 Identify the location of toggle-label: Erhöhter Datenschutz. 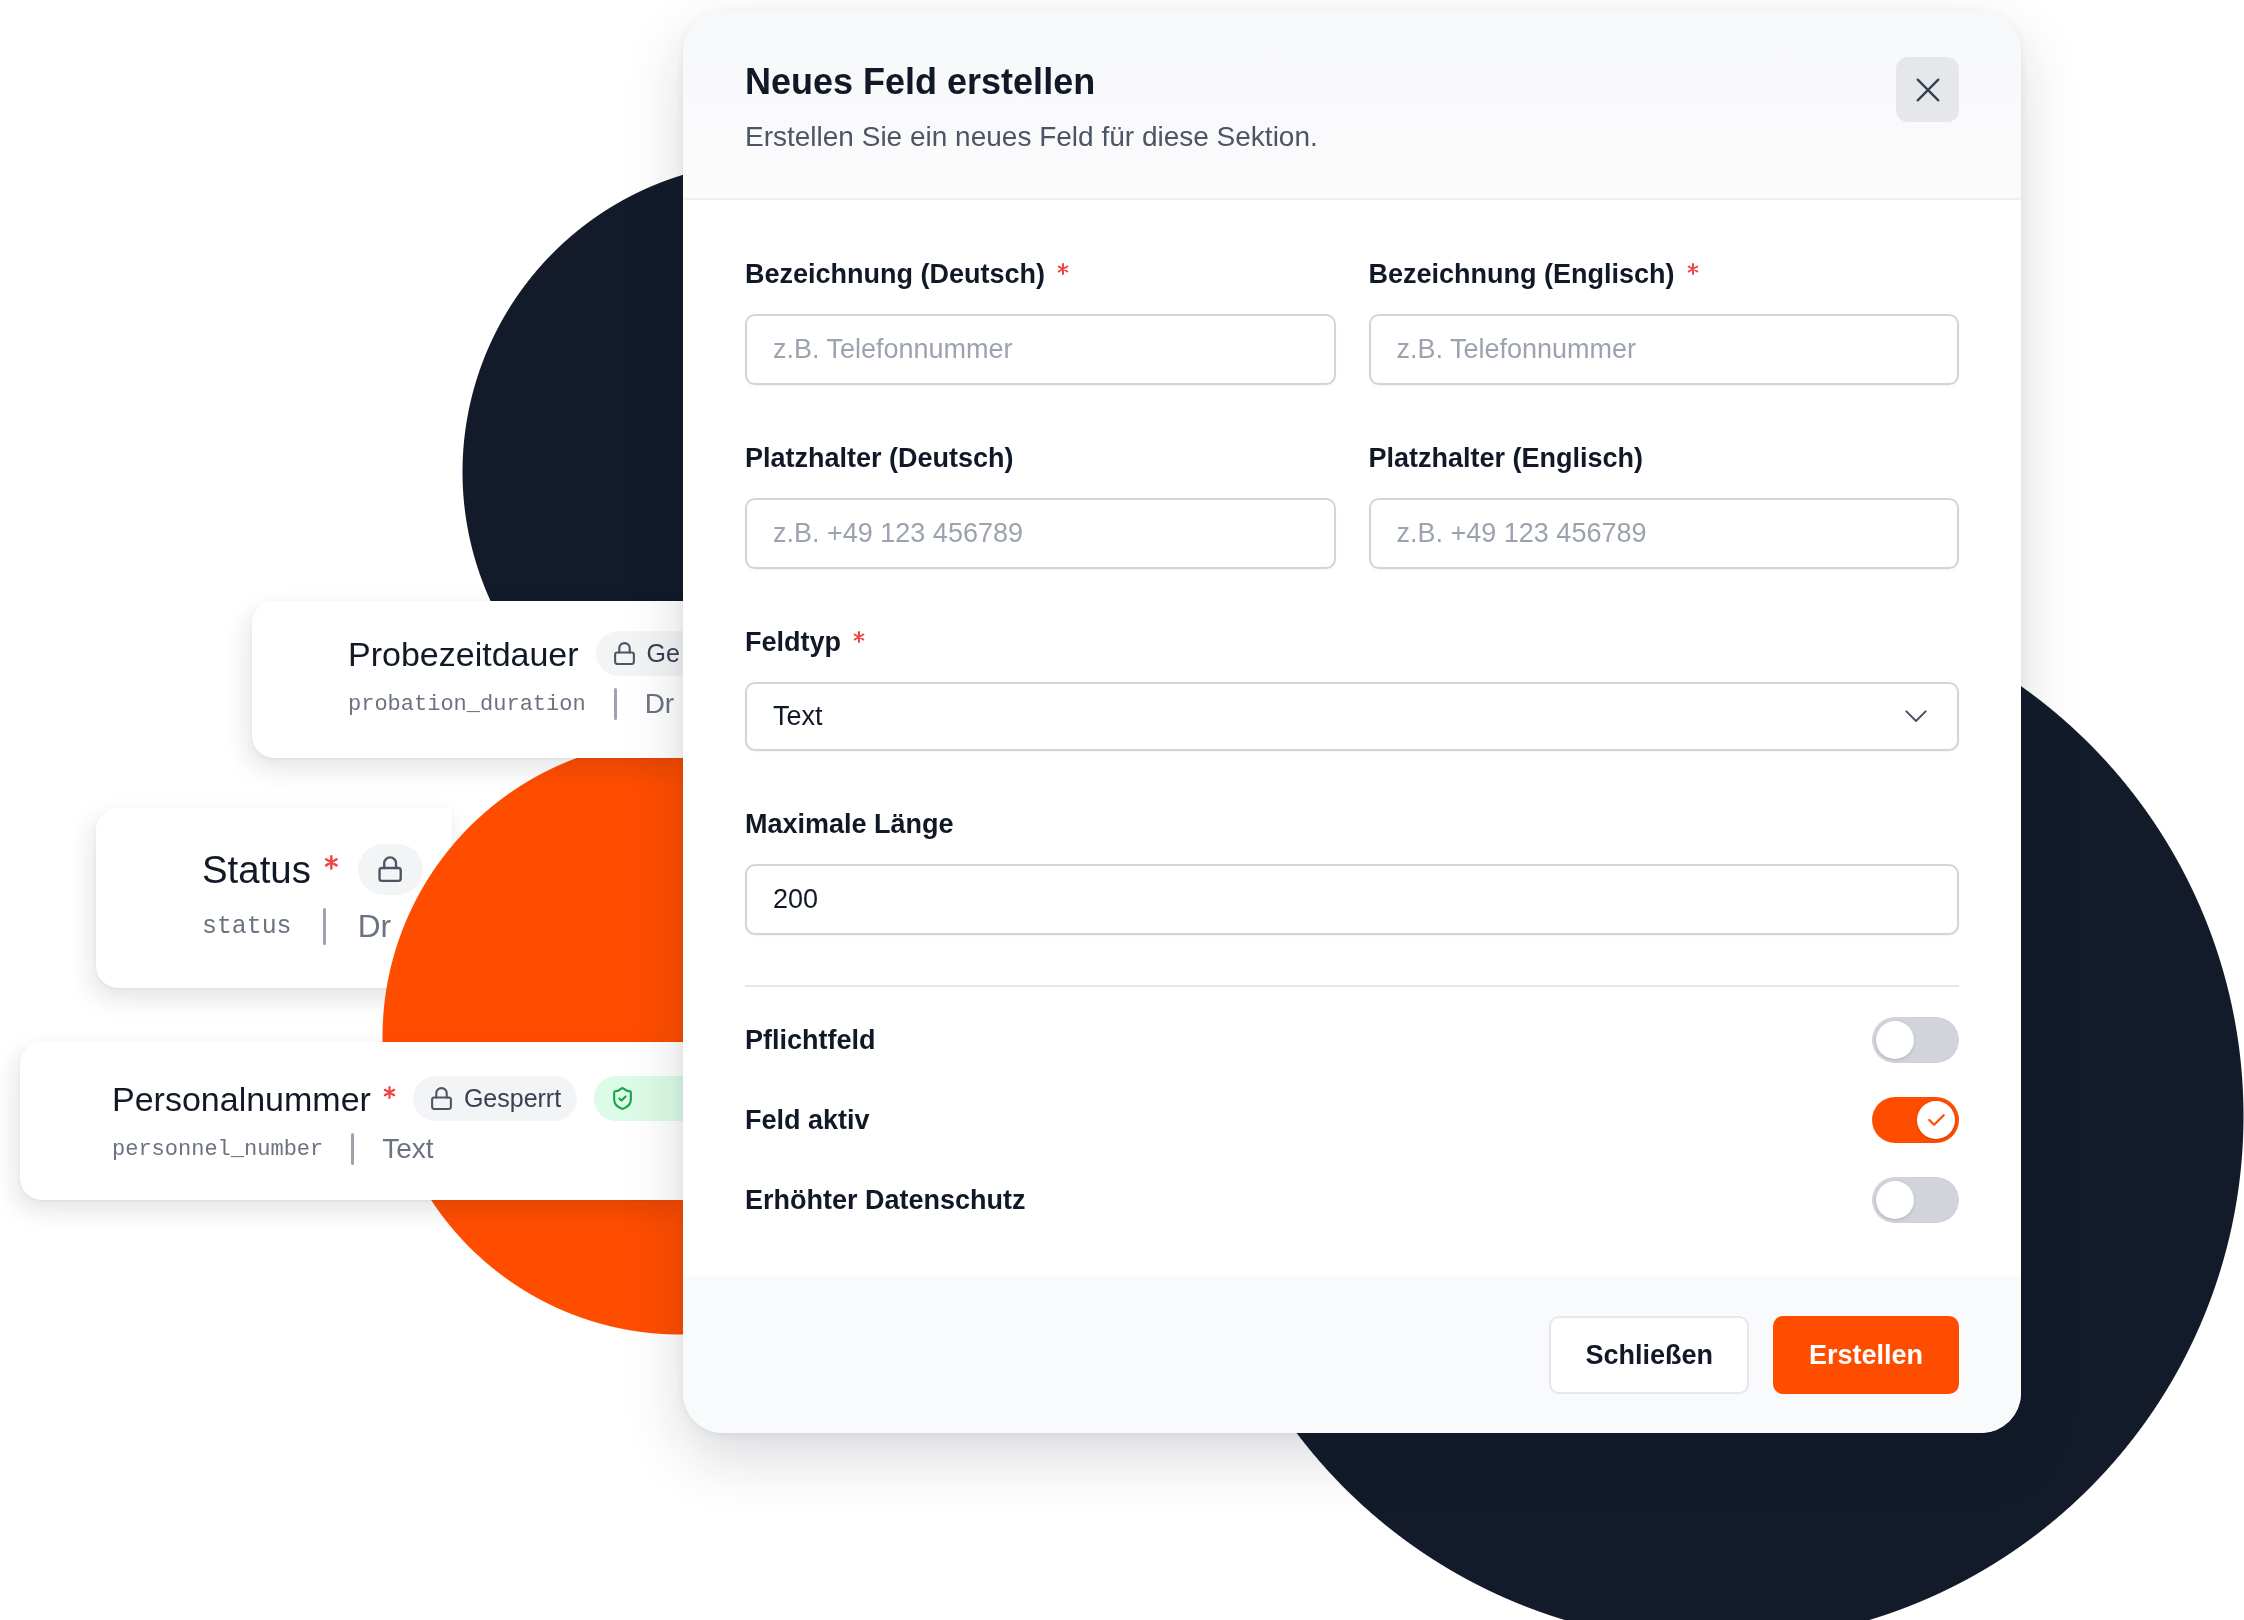
(885, 1200).